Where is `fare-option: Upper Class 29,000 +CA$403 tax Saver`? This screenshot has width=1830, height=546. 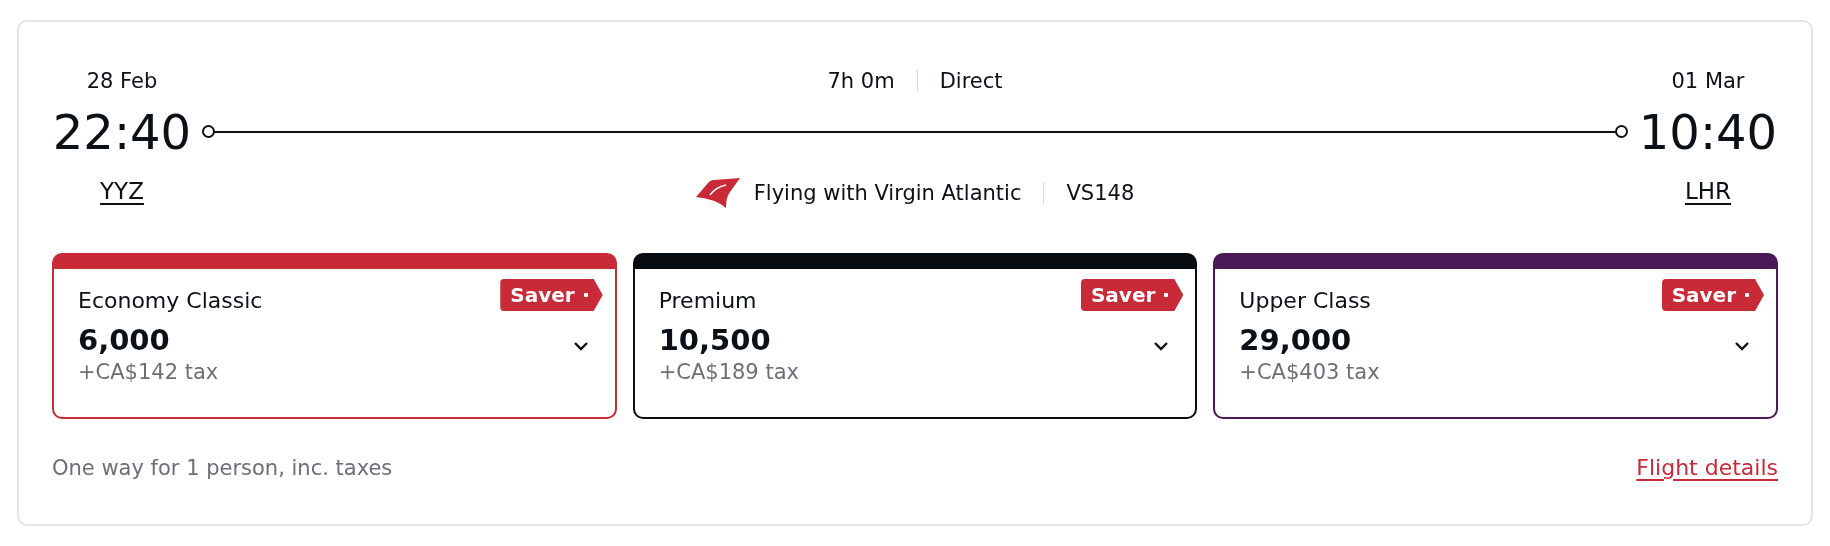 fare-option: Upper Class 29,000 +CA$403 tax Saver is located at coordinates (1495, 336).